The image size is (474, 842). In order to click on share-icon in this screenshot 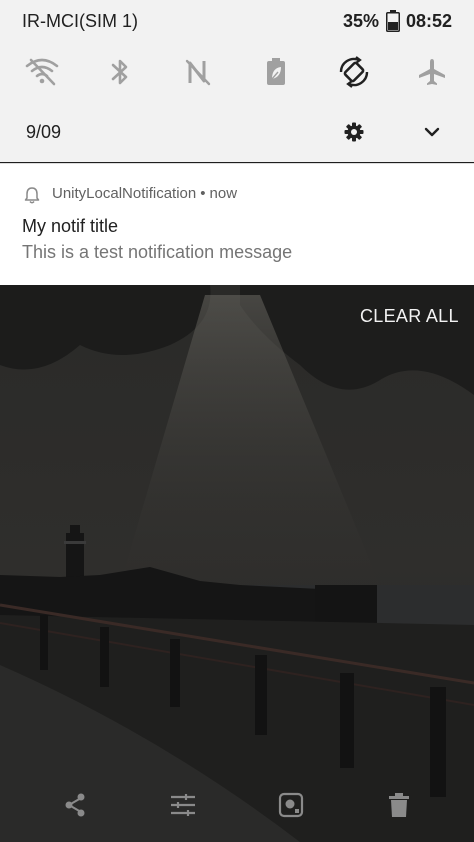, I will do `click(75, 805)`.